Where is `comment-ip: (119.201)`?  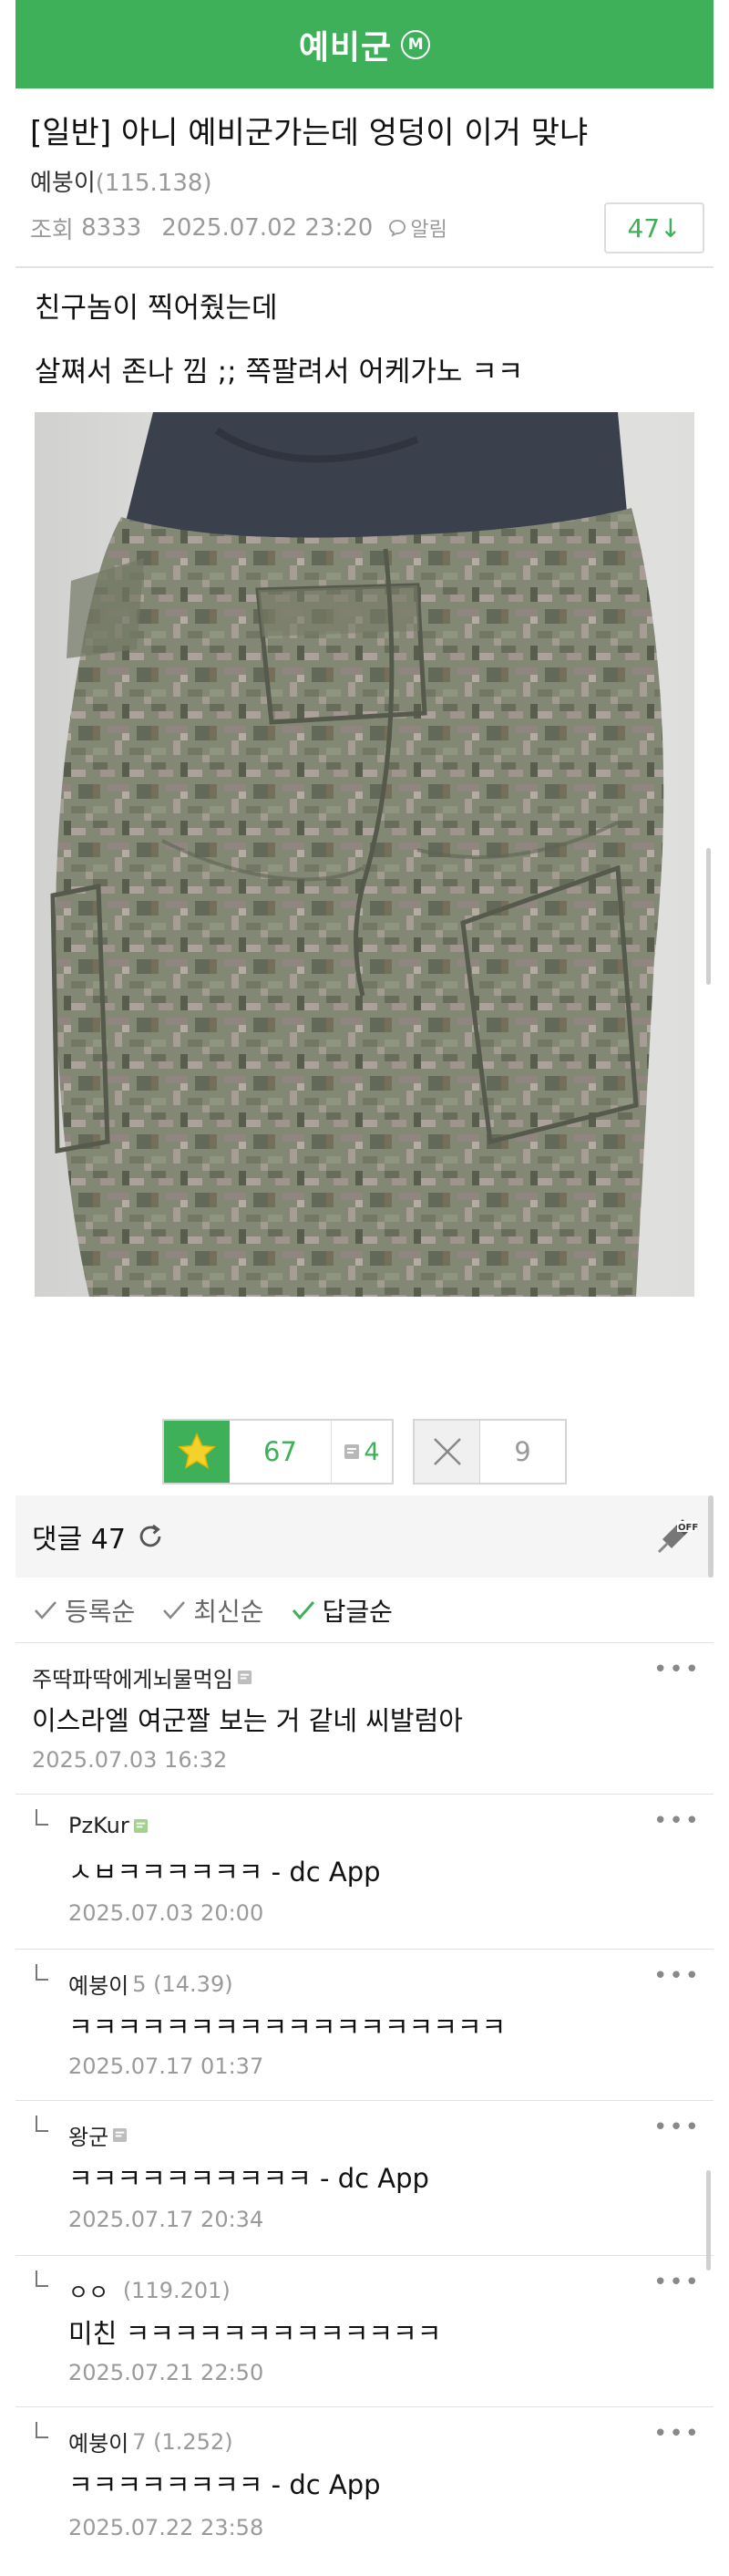
comment-ip: (119.201) is located at coordinates (176, 2290).